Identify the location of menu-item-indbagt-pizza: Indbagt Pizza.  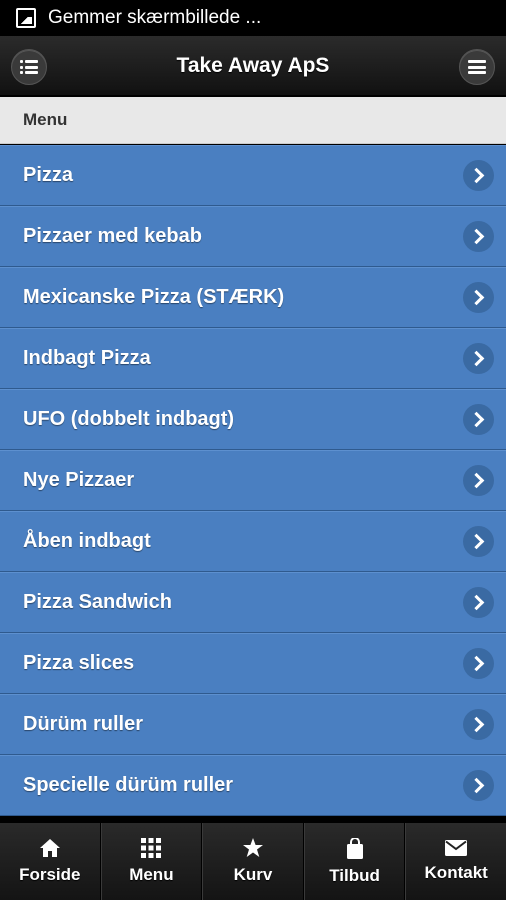
(253, 358).